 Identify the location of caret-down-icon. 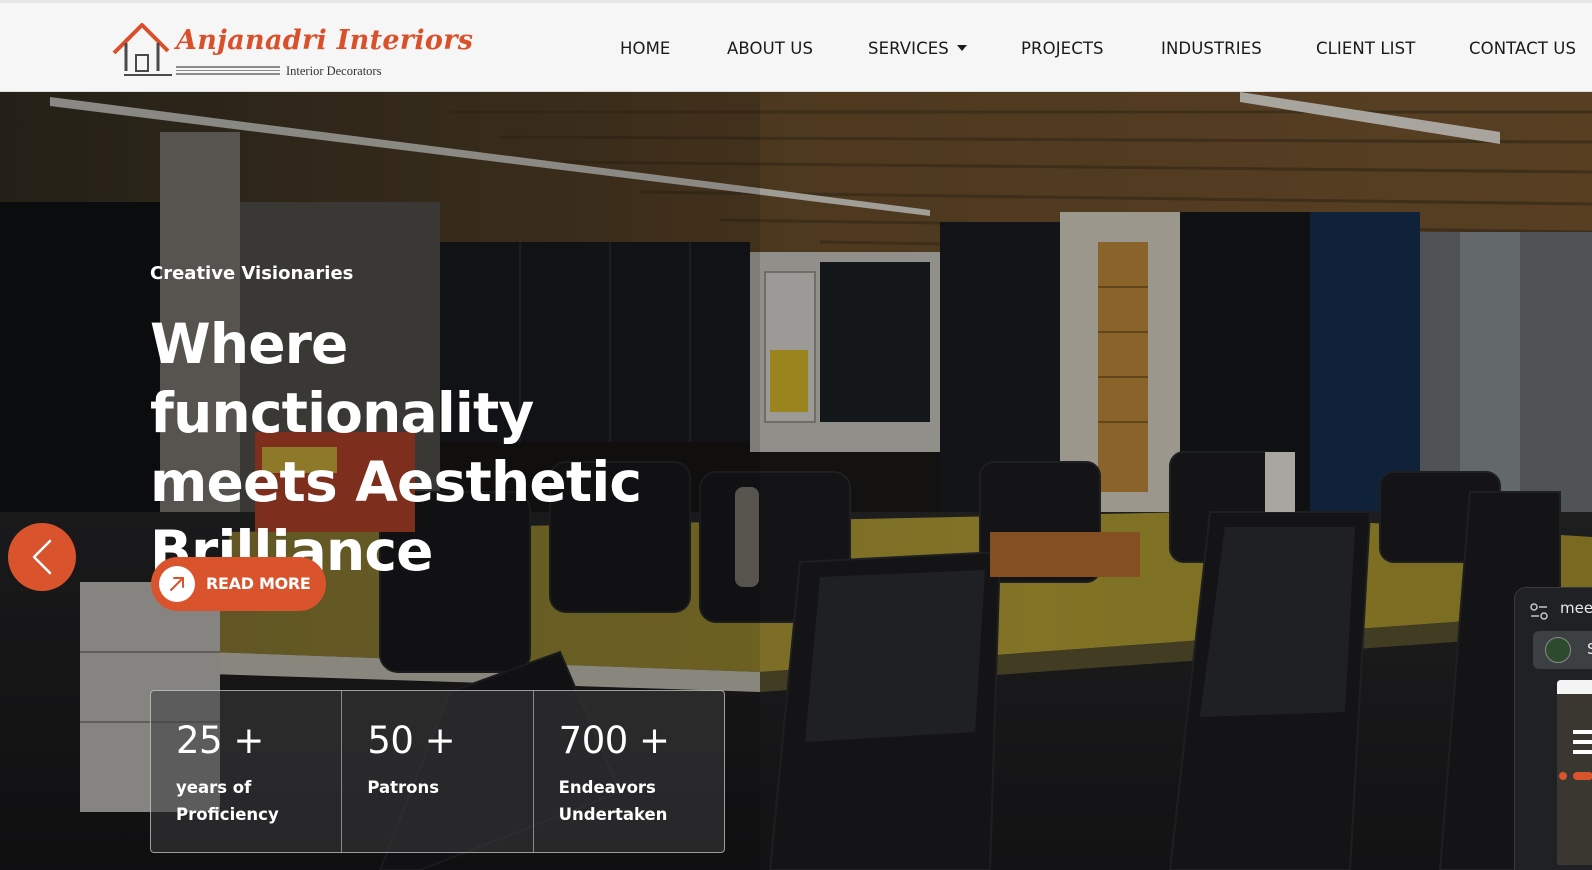
(961, 47).